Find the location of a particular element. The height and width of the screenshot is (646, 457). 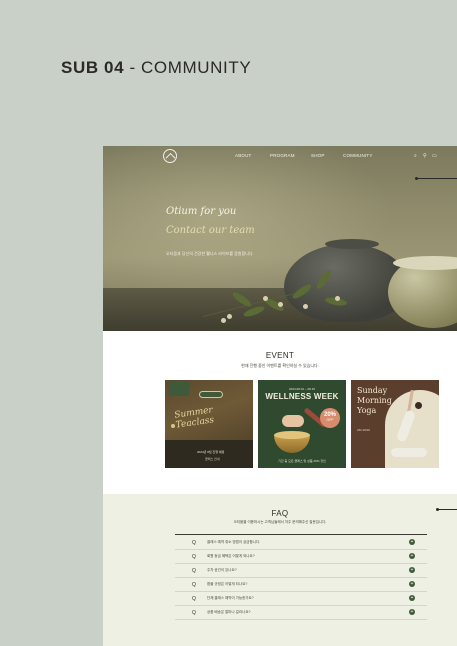

card-tag is located at coordinates (211, 394).